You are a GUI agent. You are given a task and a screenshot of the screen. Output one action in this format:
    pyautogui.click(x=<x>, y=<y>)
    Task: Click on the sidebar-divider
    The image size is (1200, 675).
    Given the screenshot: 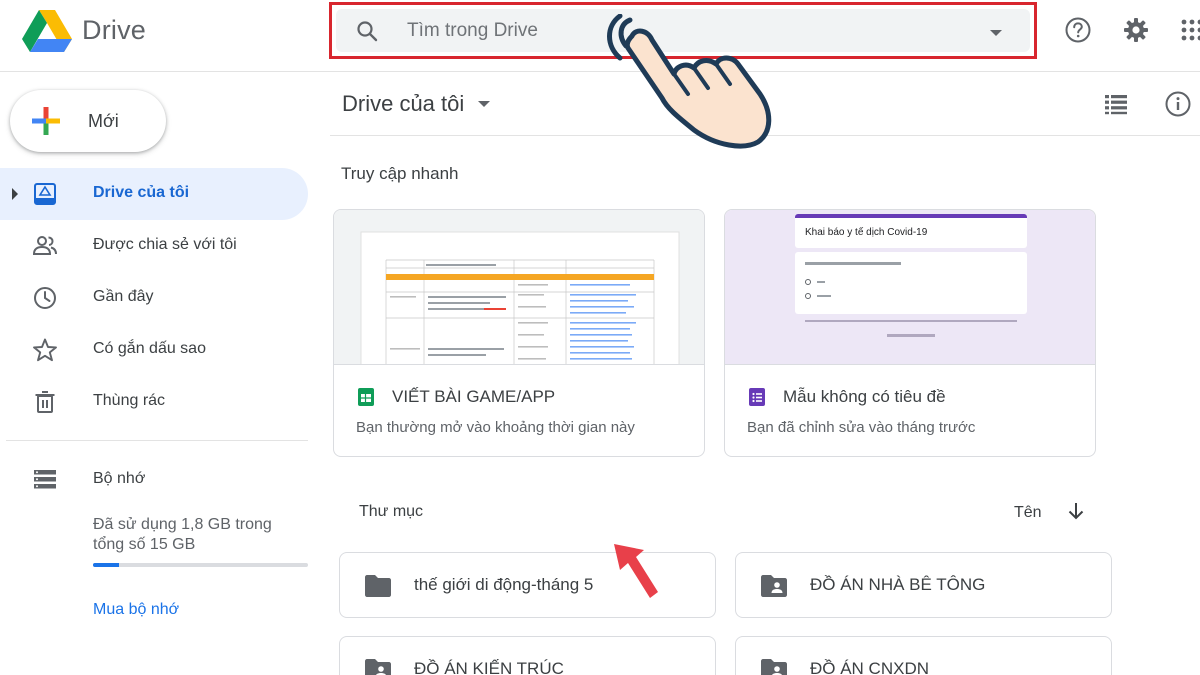 What is the action you would take?
    pyautogui.click(x=157, y=440)
    